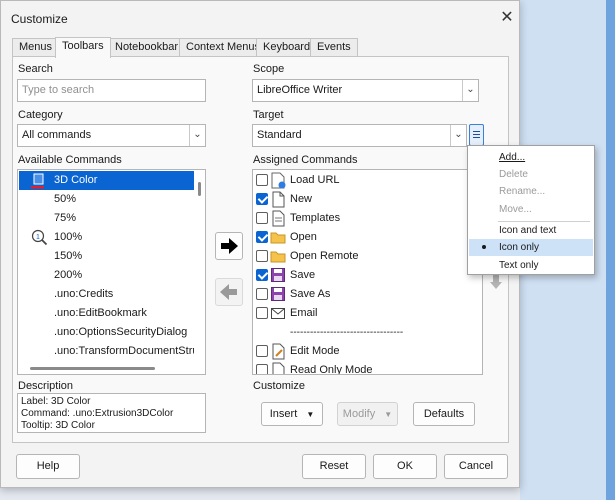 This screenshot has width=615, height=500. What do you see at coordinates (334, 466) in the screenshot?
I see `reset-button: Reset` at bounding box center [334, 466].